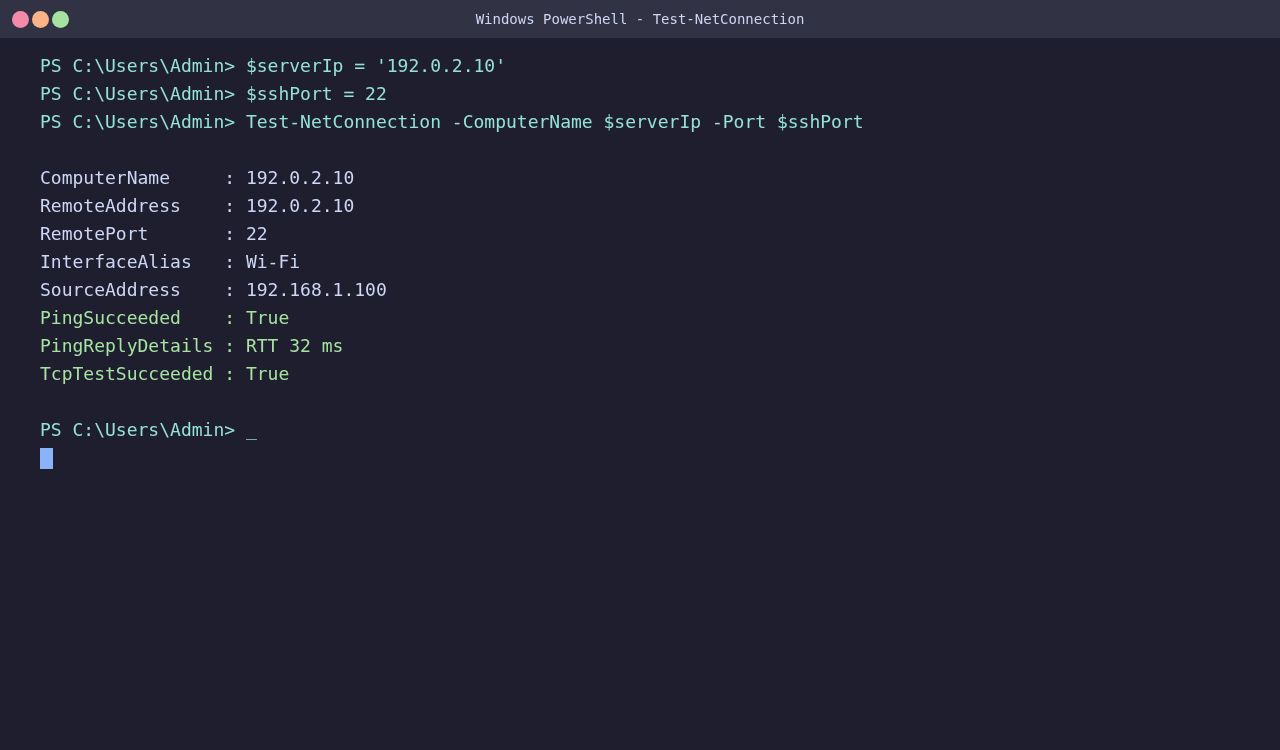  Describe the element at coordinates (165, 318) in the screenshot. I see `output-line: PingSucceeded : True` at that location.